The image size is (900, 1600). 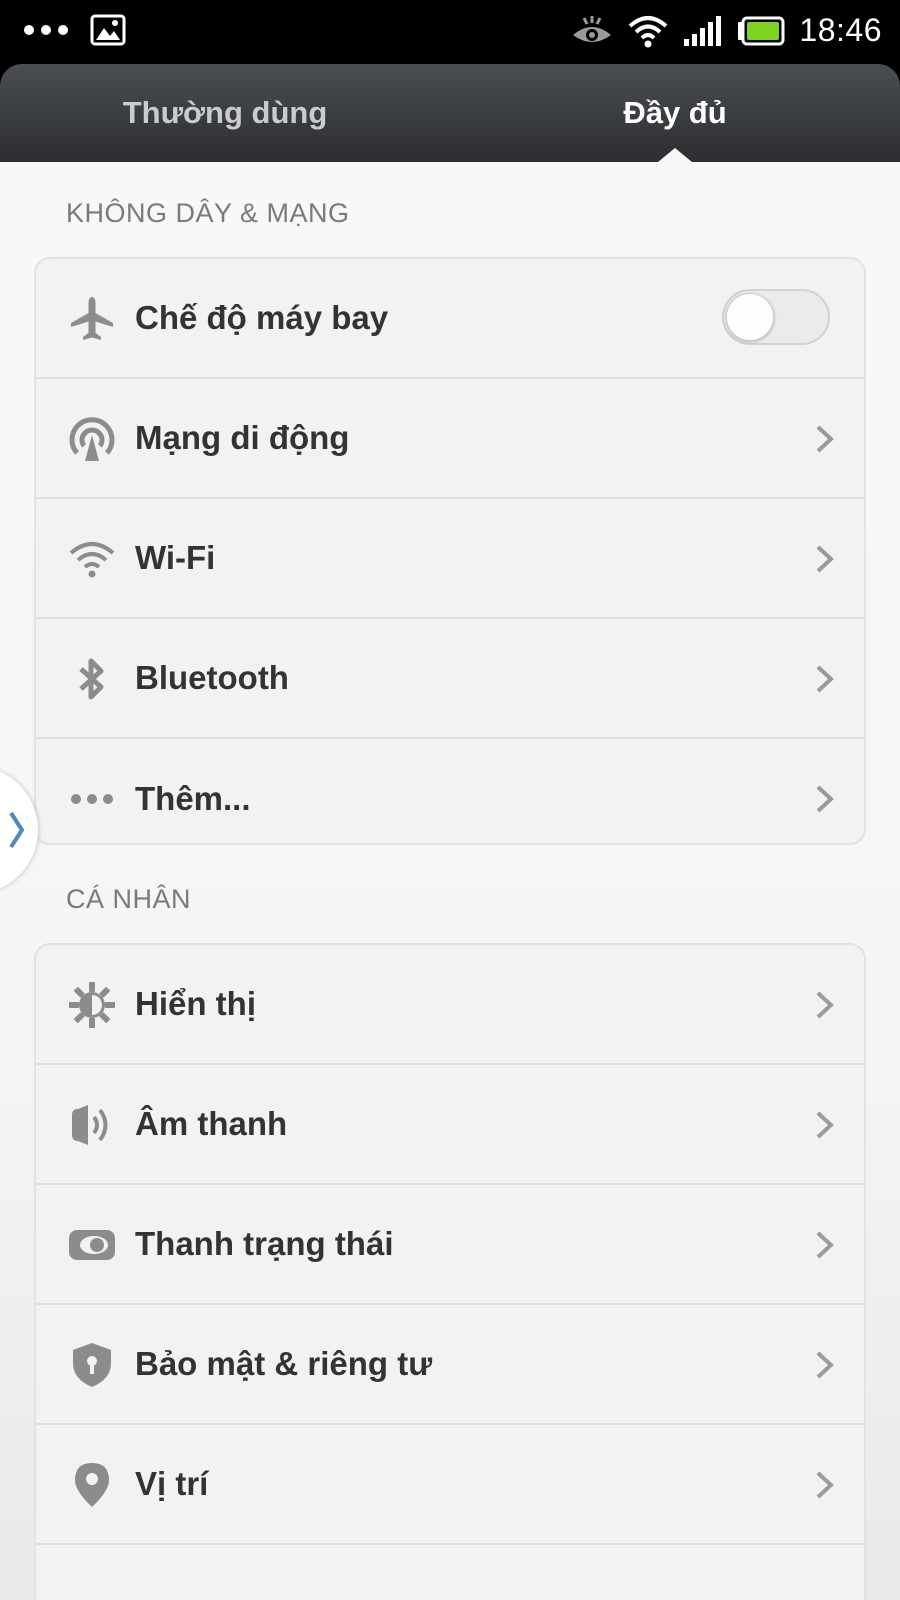 What do you see at coordinates (450, 1125) in the screenshot?
I see `setting-sound: Âm thanh` at bounding box center [450, 1125].